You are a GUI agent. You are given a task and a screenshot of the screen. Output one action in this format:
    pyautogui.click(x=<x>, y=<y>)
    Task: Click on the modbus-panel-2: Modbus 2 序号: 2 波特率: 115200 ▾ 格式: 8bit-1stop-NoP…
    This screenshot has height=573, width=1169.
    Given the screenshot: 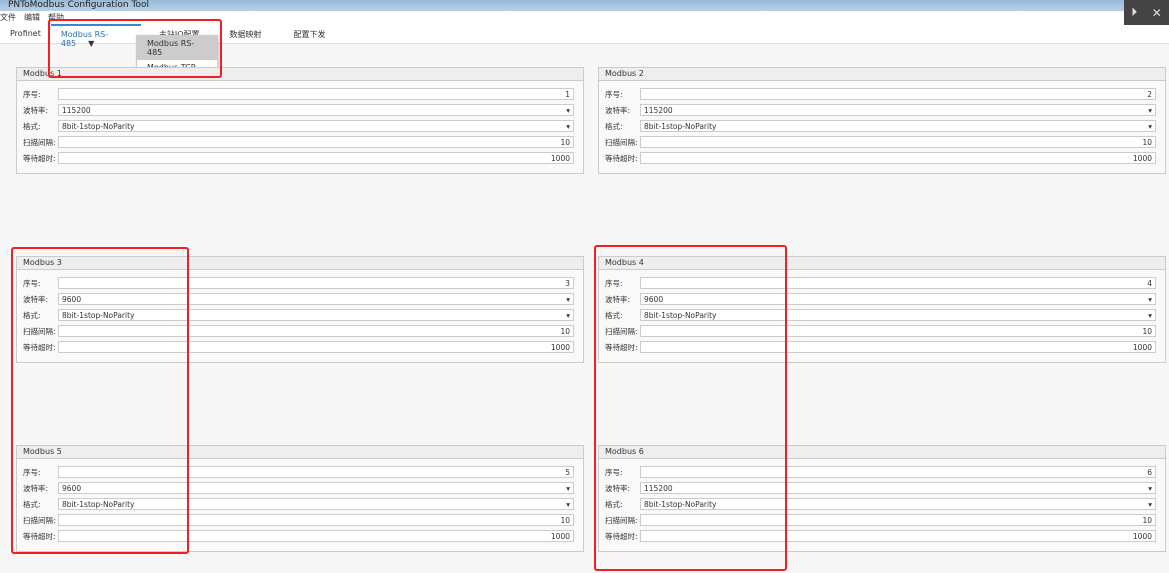 What is the action you would take?
    pyautogui.click(x=882, y=120)
    